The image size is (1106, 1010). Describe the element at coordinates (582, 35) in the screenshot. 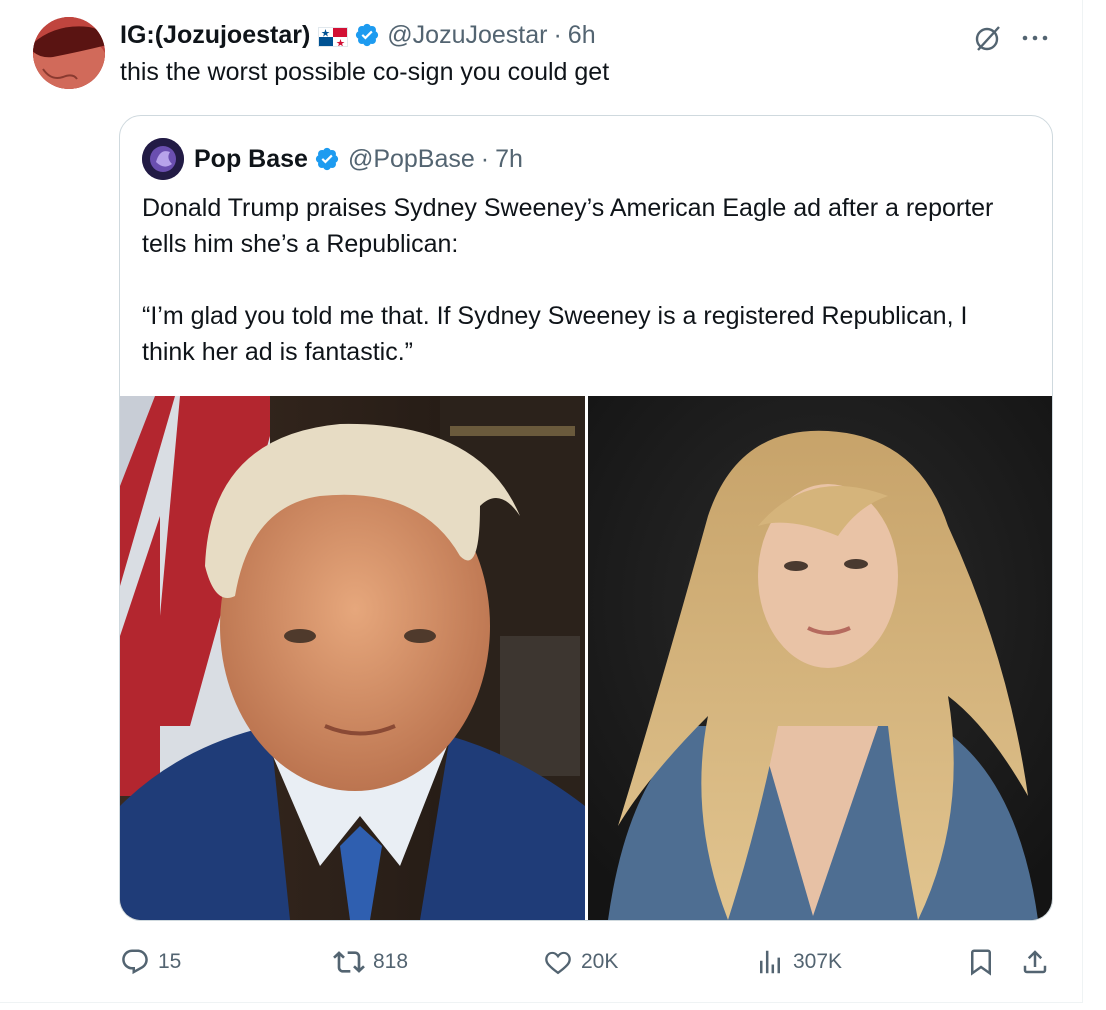

I see `tweet-timestamp: 6h` at that location.